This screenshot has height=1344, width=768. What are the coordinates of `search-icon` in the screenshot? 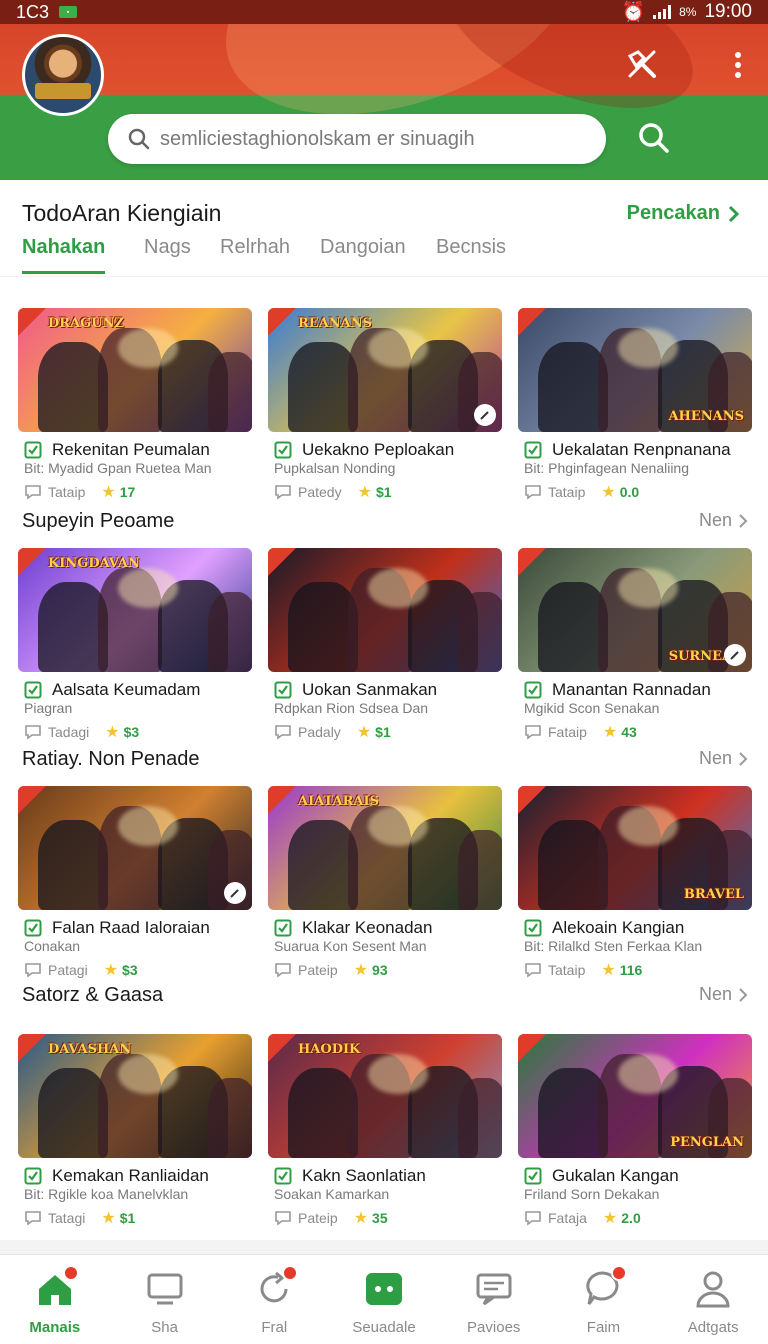 It's located at (139, 139).